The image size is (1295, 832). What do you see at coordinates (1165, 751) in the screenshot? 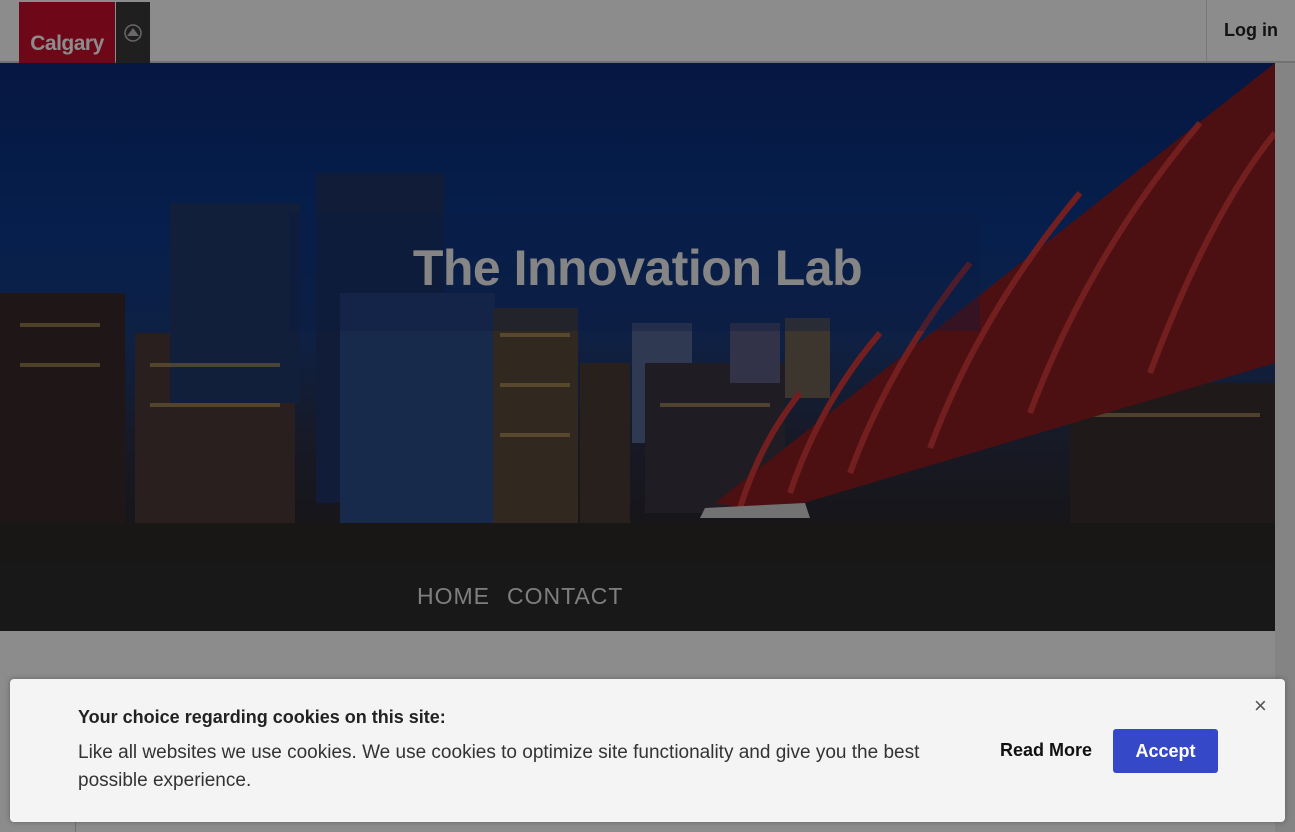
I see `accept-cookies-button: Accept` at bounding box center [1165, 751].